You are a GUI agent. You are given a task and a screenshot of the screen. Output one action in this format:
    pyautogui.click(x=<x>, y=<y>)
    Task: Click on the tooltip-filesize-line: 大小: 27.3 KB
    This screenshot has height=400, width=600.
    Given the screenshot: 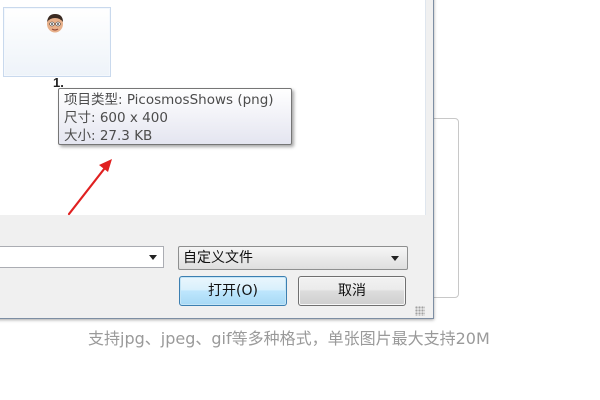 What is the action you would take?
    pyautogui.click(x=108, y=136)
    